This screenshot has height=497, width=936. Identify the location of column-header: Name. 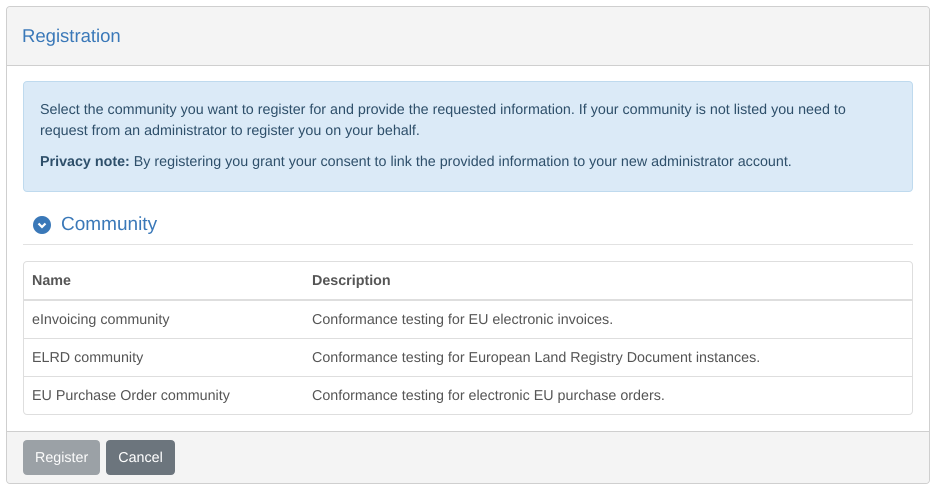
(51, 280).